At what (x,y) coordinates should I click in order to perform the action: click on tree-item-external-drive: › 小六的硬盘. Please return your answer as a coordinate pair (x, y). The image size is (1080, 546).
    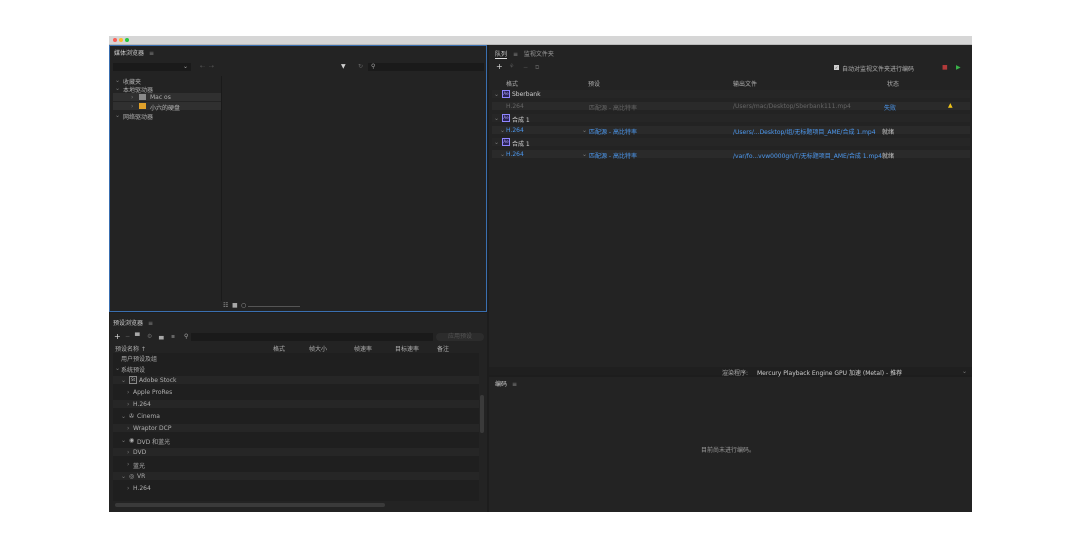
    Looking at the image, I should click on (167, 107).